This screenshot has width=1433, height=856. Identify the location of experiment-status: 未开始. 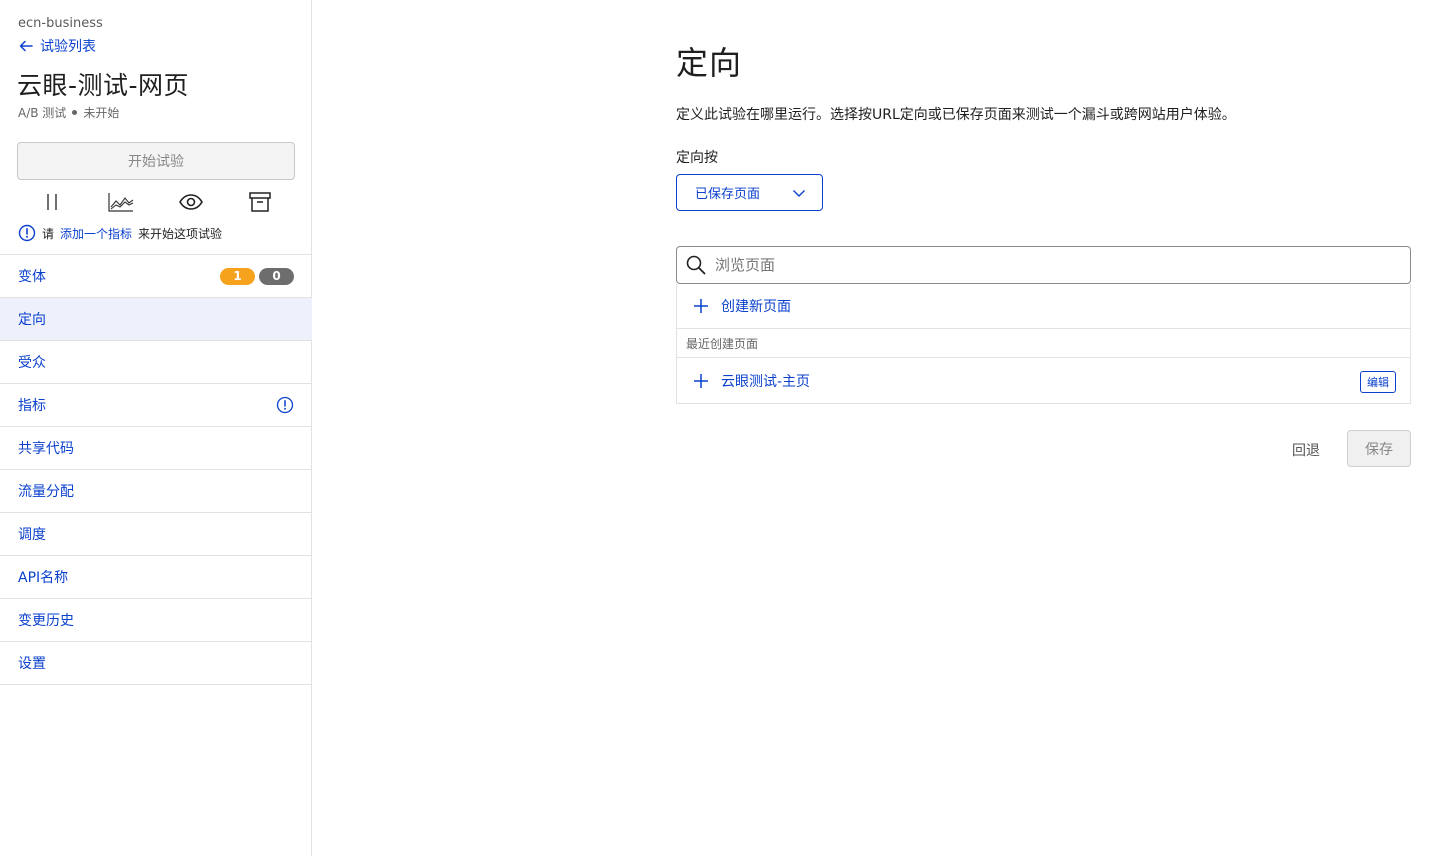
(101, 113).